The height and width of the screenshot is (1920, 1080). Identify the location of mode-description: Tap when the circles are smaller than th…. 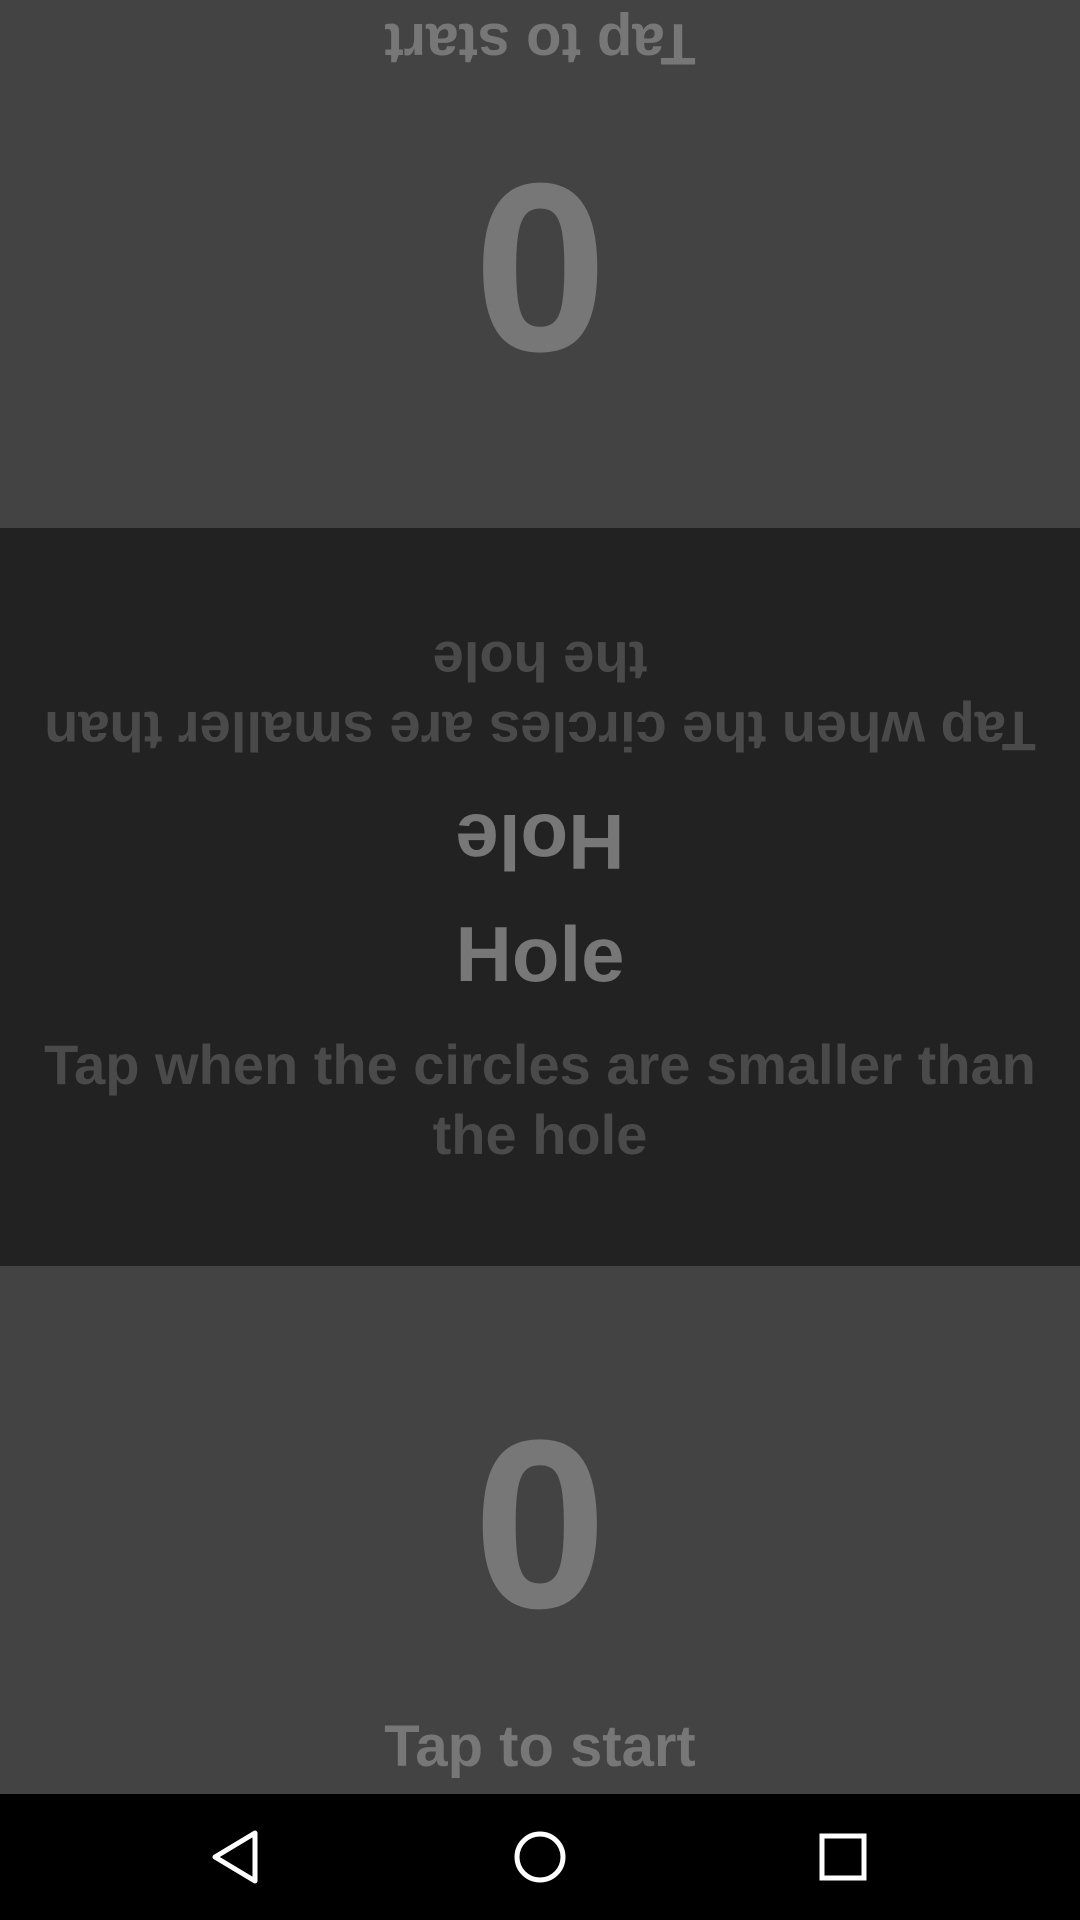
(540, 1099).